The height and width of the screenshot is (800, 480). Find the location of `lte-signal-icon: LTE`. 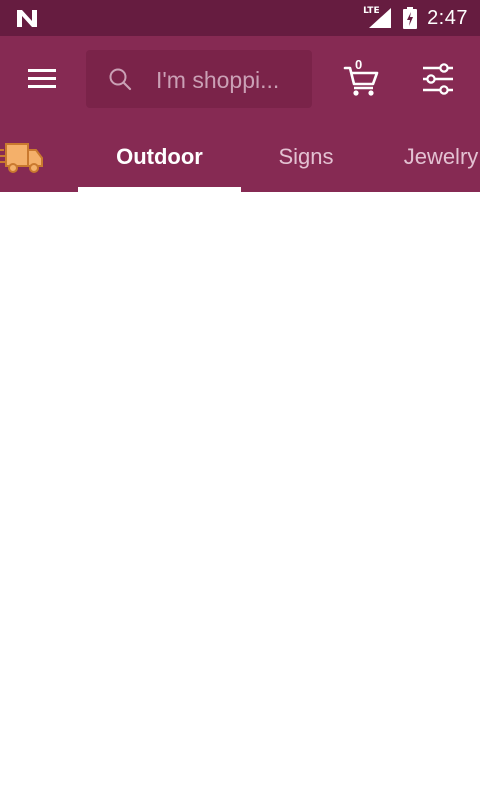

lte-signal-icon: LTE is located at coordinates (378, 18).